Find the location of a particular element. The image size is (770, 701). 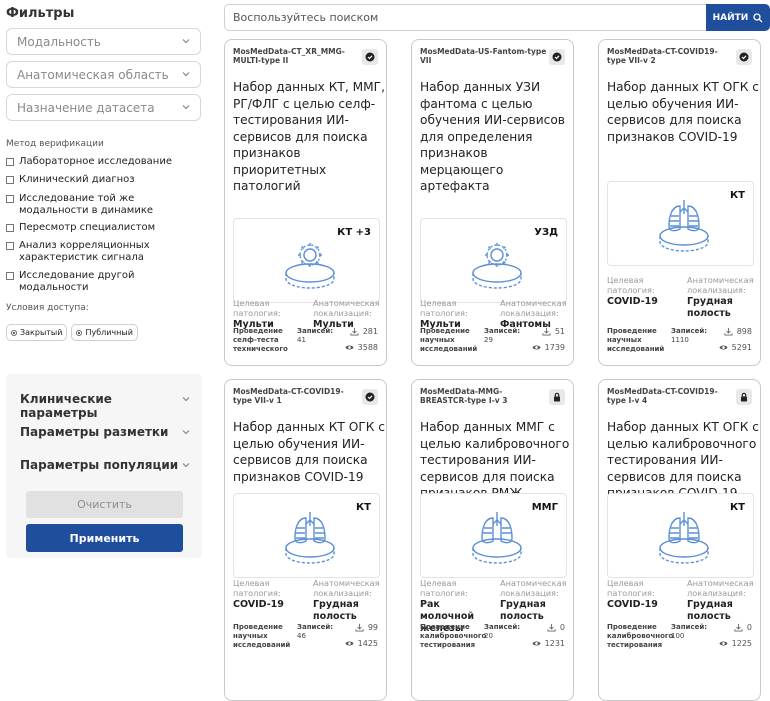

dataset-preview: УЗД is located at coordinates (493, 260).